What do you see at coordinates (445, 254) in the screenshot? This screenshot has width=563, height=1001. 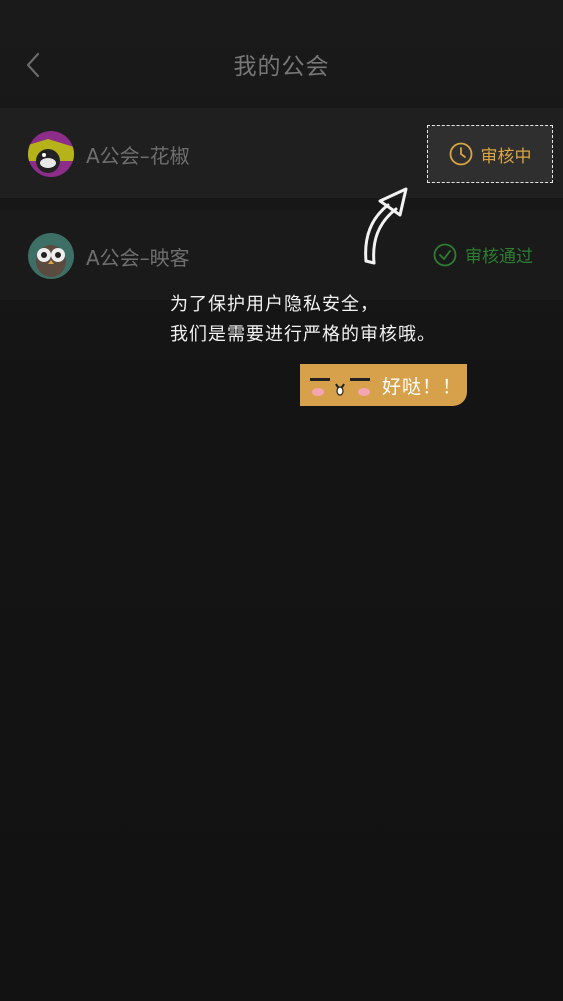 I see `check-circle-icon` at bounding box center [445, 254].